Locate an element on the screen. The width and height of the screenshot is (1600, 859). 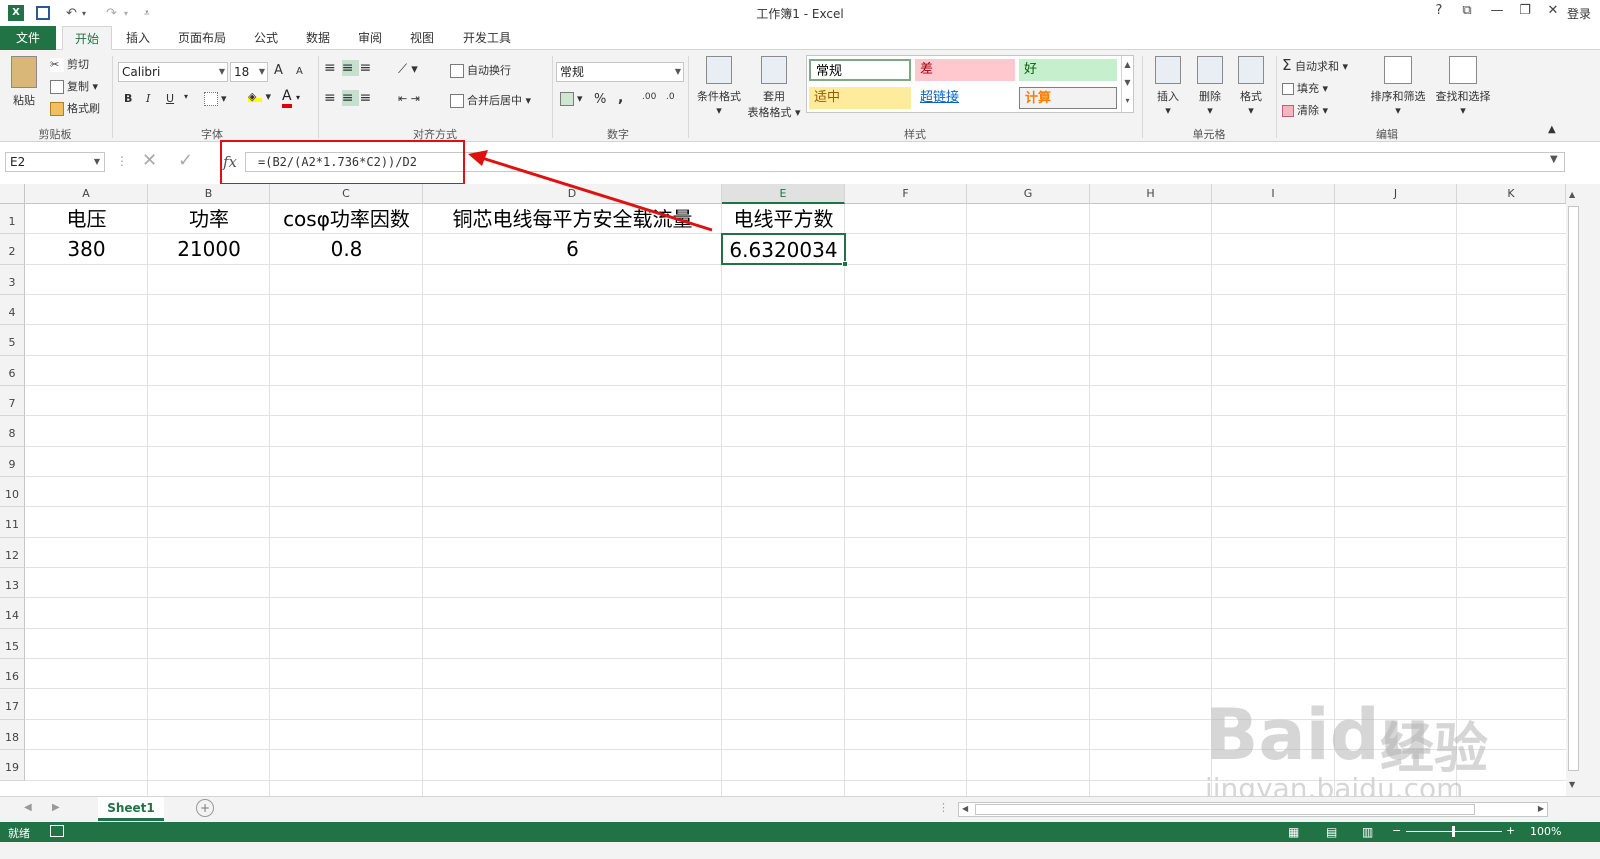
status-ready: 就绪 is located at coordinates (19, 833).